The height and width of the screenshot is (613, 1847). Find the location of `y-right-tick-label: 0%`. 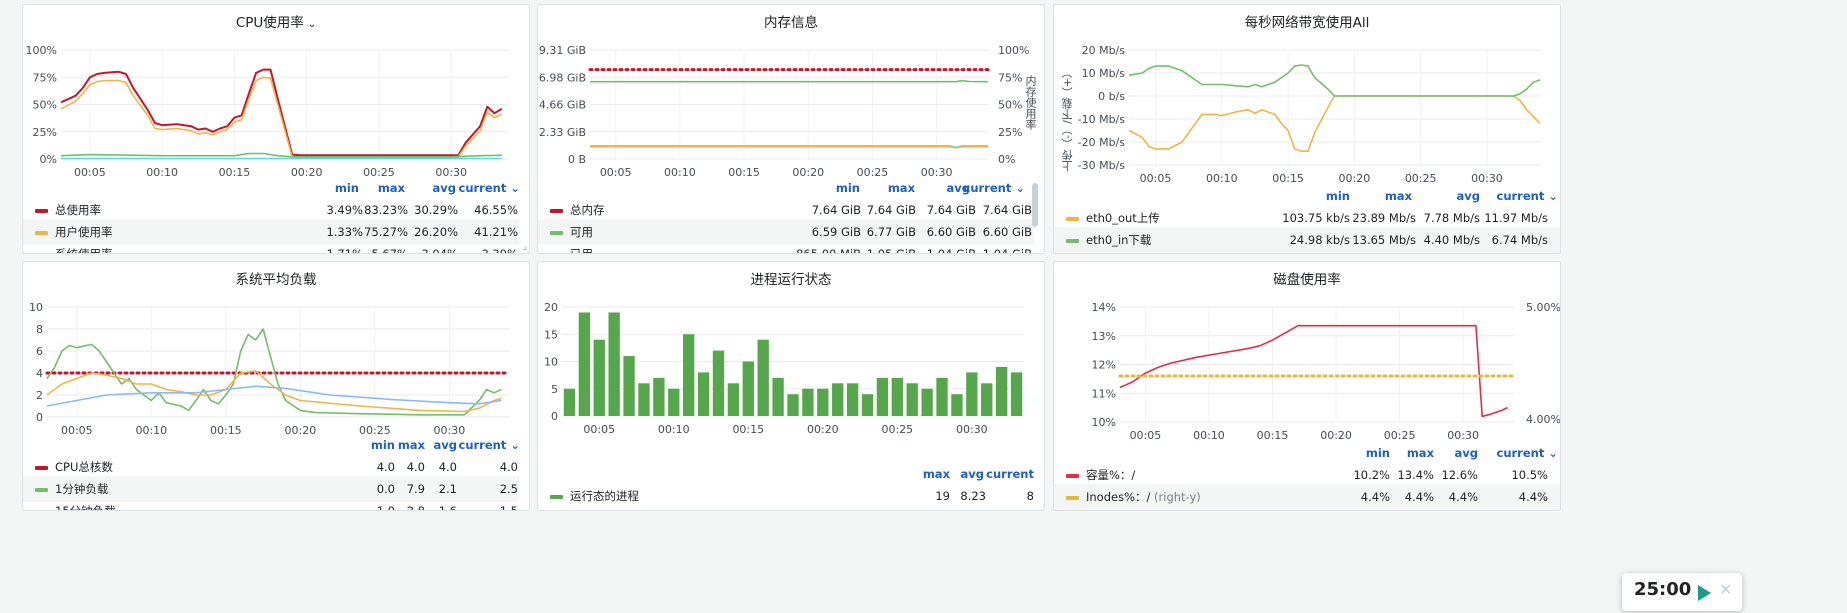

y-right-tick-label: 0% is located at coordinates (1006, 159).